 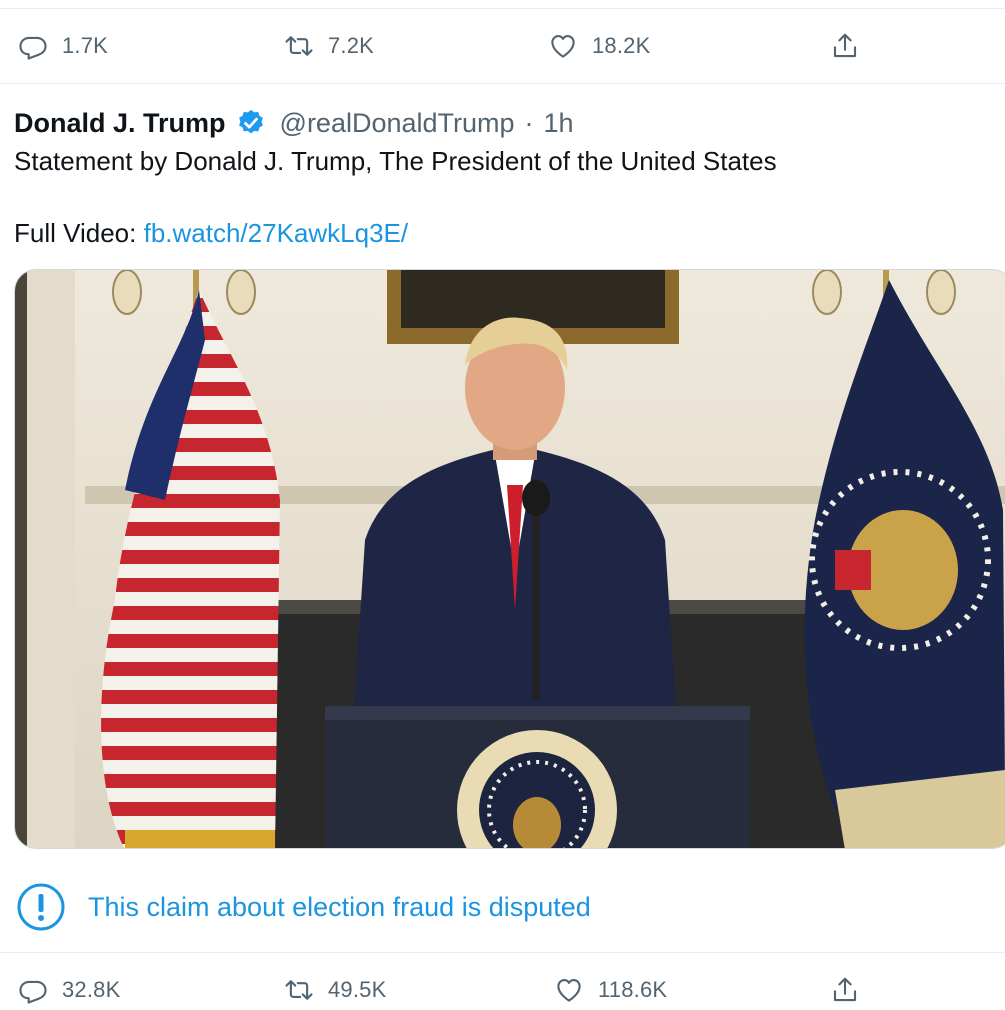 What do you see at coordinates (85, 45) in the screenshot?
I see `reply-count: 1.7K` at bounding box center [85, 45].